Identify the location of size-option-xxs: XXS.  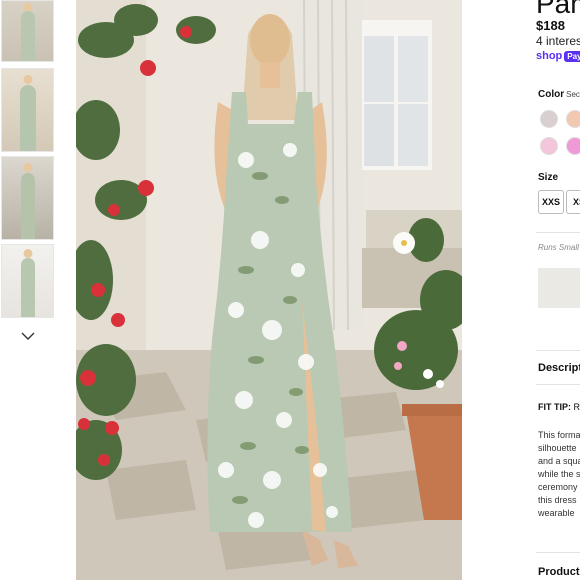
(551, 202).